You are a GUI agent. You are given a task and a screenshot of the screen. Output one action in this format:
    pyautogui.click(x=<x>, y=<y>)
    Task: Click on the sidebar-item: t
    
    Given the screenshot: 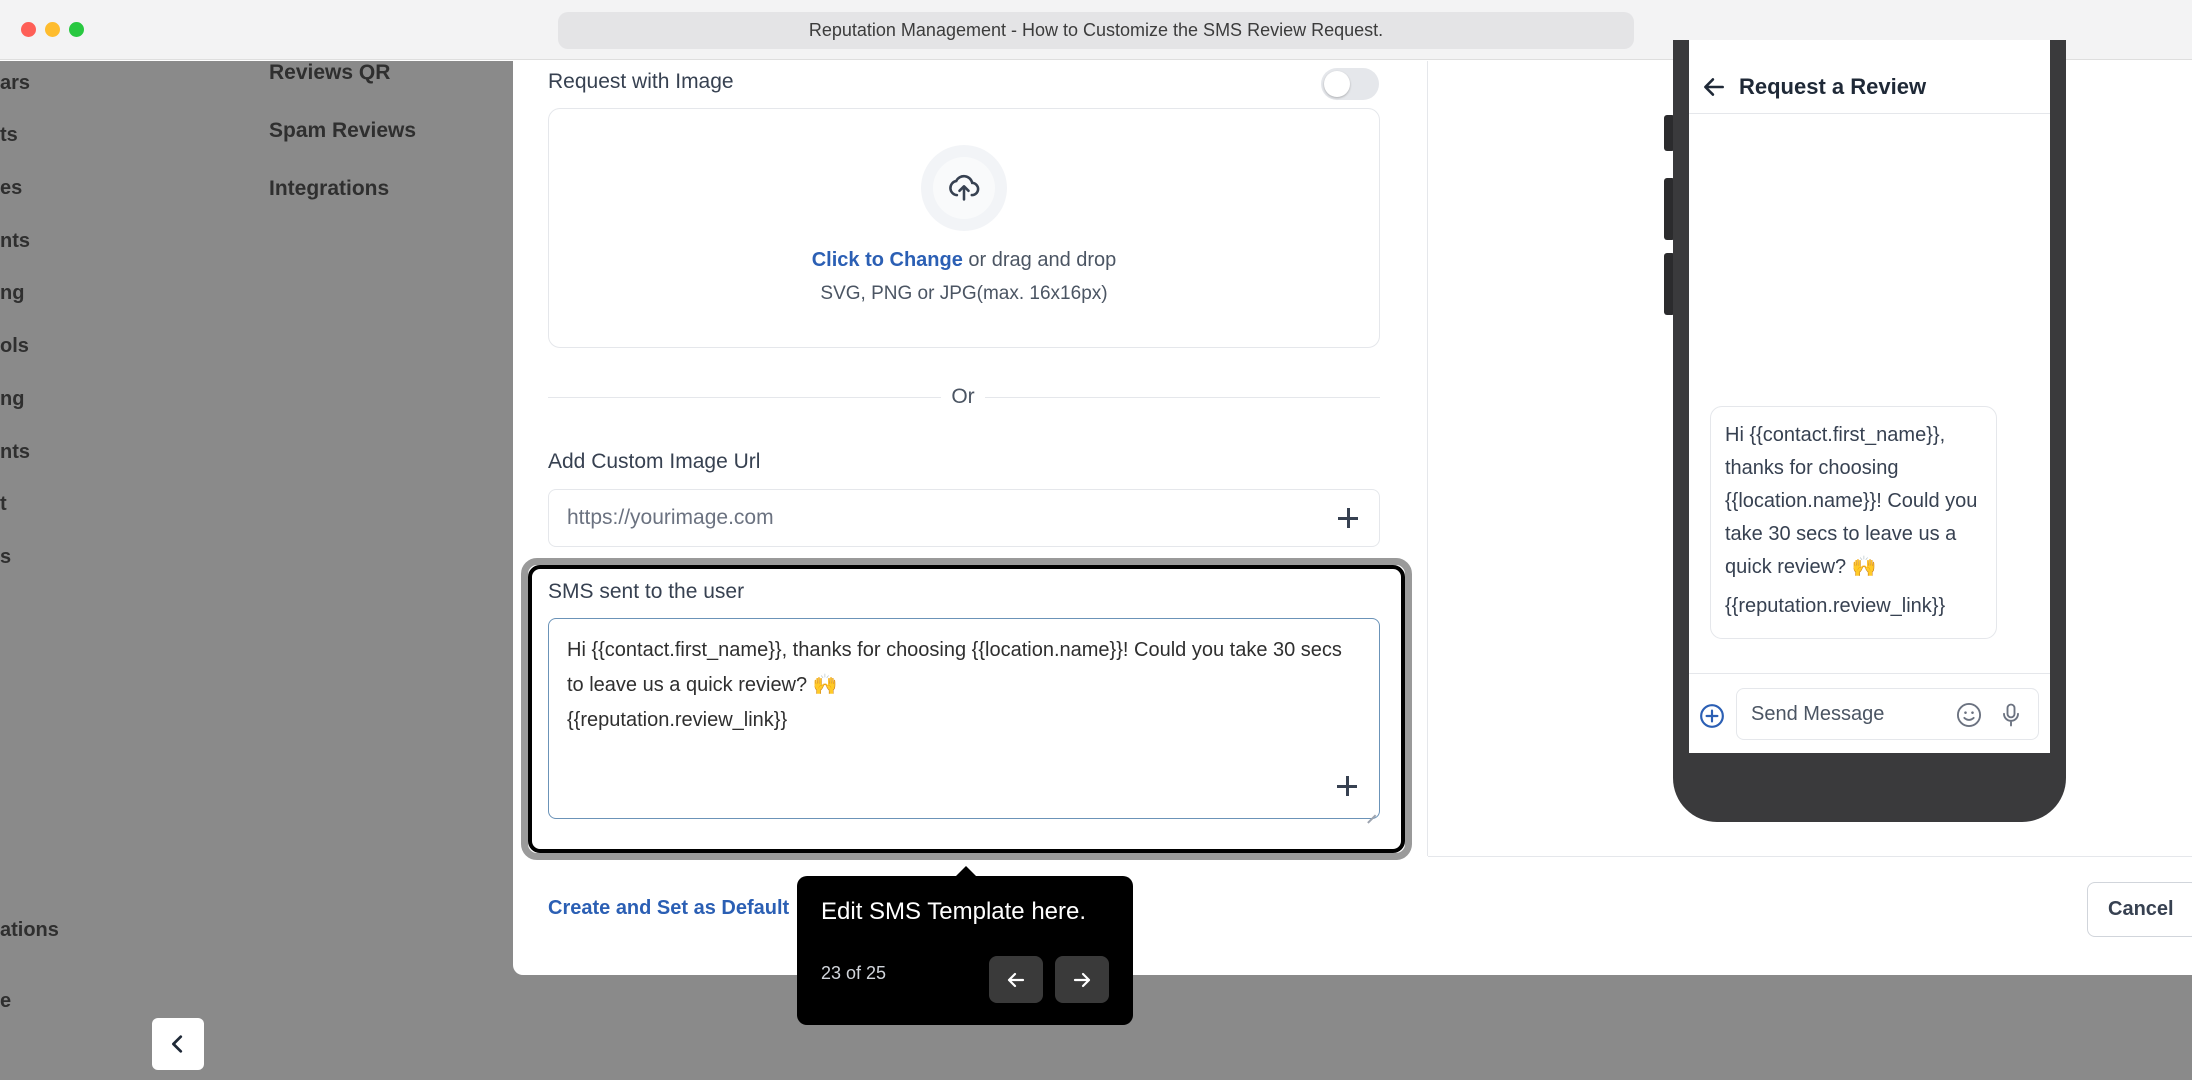 What is the action you would take?
    pyautogui.click(x=3, y=504)
    